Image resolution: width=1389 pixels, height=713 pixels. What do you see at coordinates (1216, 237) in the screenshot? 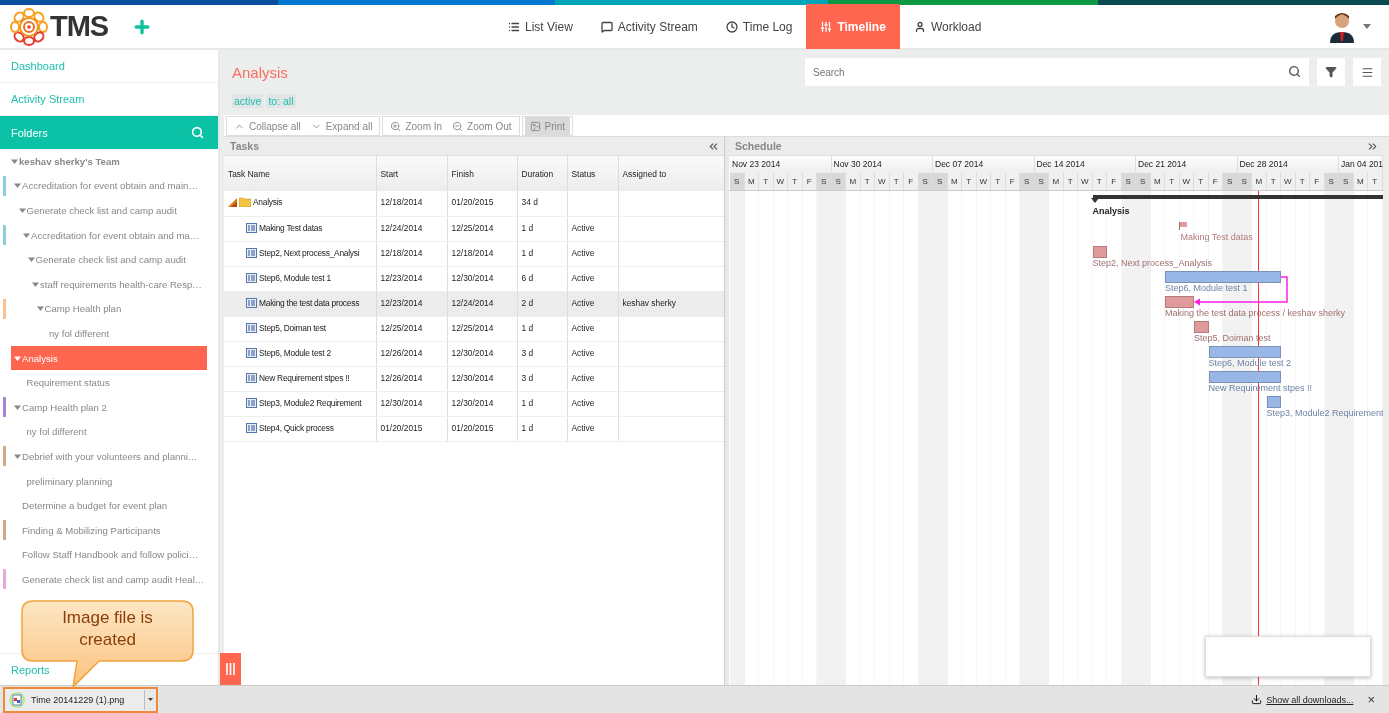
I see `bar-label: Making Test datas` at bounding box center [1216, 237].